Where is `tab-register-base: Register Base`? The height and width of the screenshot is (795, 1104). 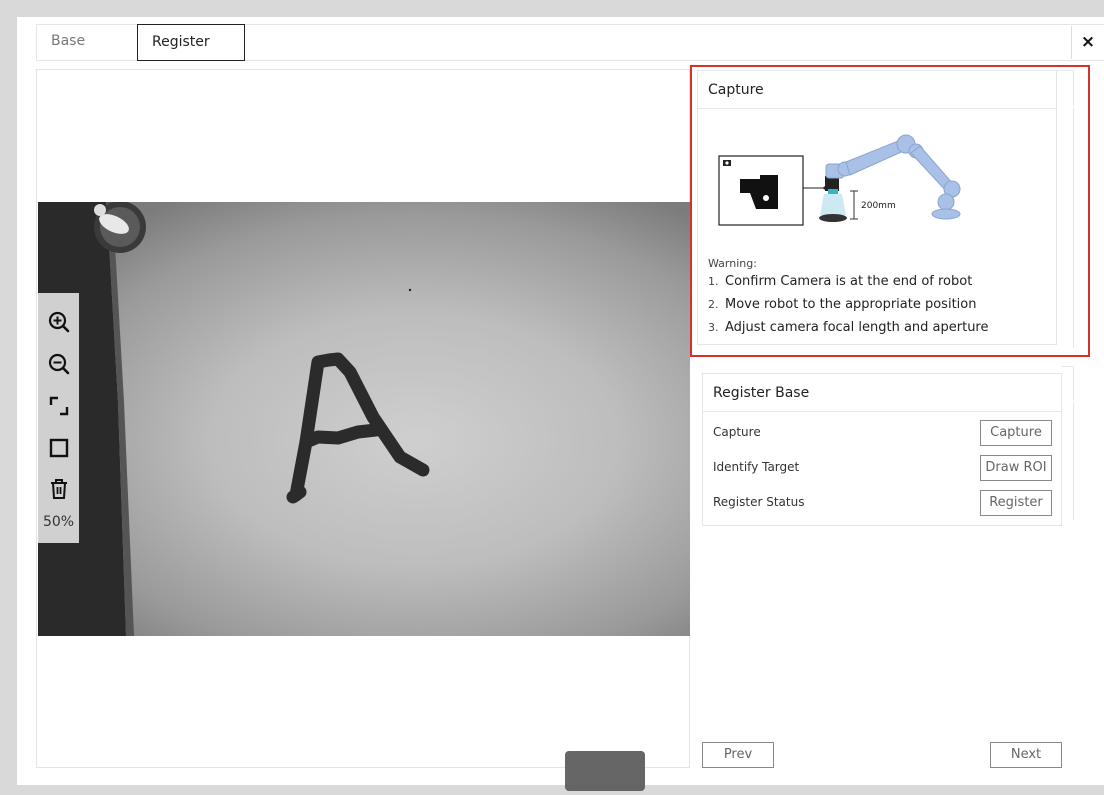
tab-register-base: Register Base is located at coordinates (191, 54).